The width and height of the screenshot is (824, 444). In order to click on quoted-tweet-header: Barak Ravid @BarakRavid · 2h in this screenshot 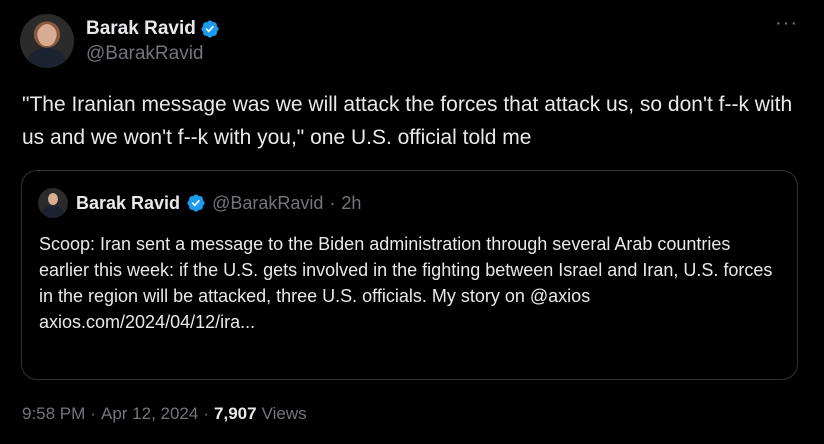, I will do `click(199, 203)`.